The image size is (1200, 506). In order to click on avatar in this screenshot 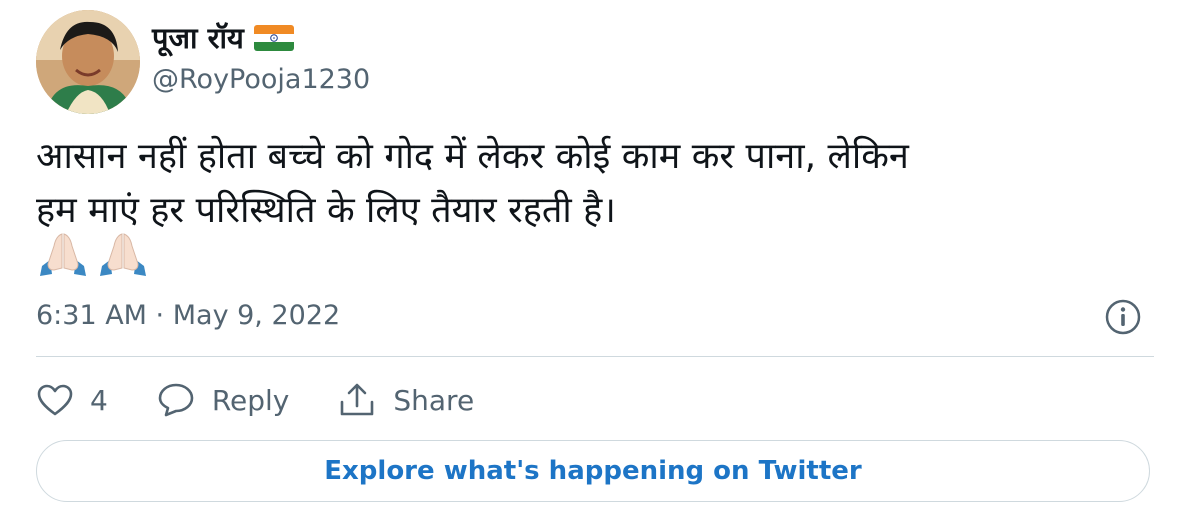, I will do `click(88, 62)`.